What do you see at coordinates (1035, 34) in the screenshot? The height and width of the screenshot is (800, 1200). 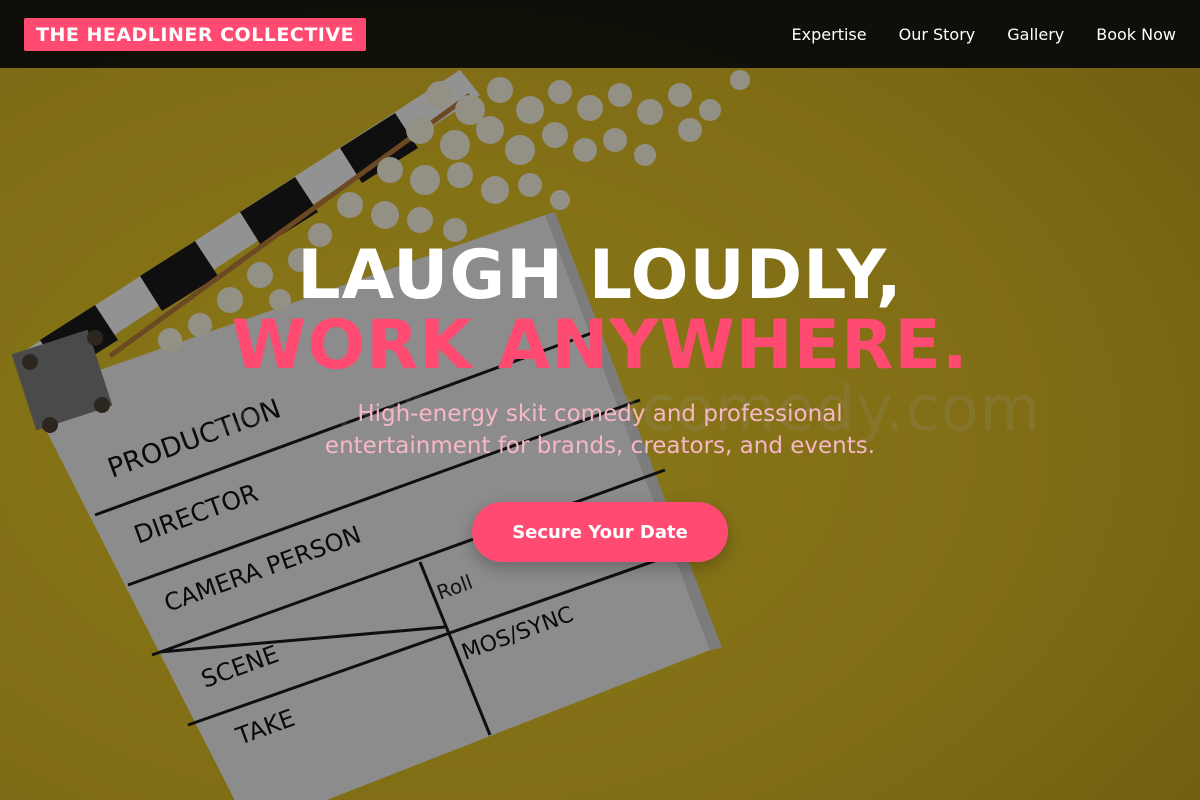 I see `nav-link-gallery: Gallery` at bounding box center [1035, 34].